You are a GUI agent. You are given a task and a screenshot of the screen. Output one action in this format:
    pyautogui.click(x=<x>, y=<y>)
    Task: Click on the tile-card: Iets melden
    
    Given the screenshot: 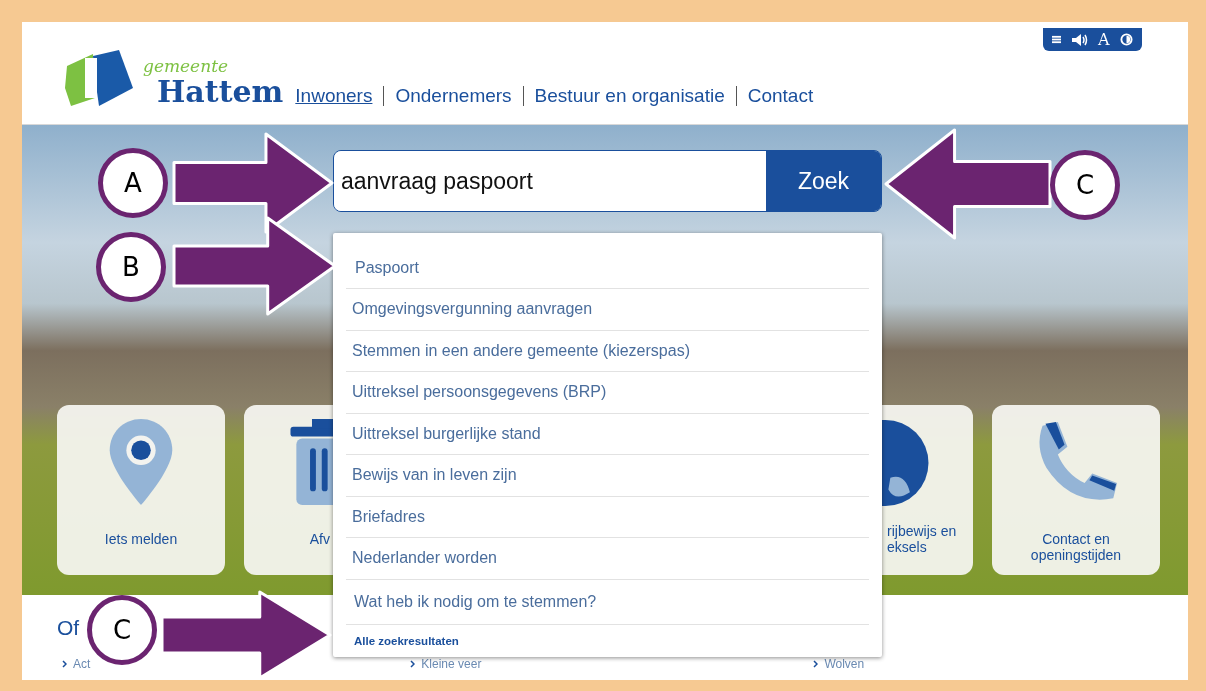 What is the action you would take?
    pyautogui.click(x=141, y=490)
    